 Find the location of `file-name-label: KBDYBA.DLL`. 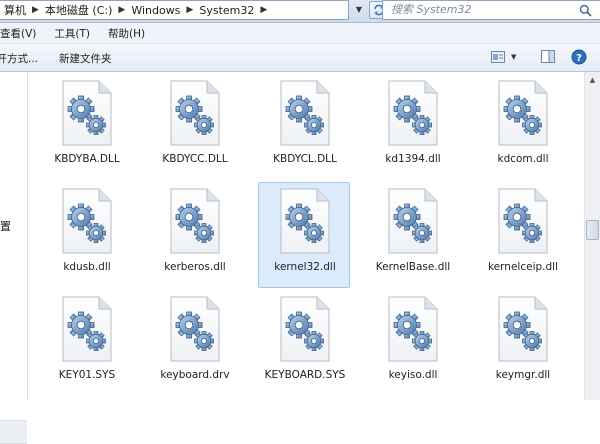

file-name-label: KBDYBA.DLL is located at coordinates (87, 159).